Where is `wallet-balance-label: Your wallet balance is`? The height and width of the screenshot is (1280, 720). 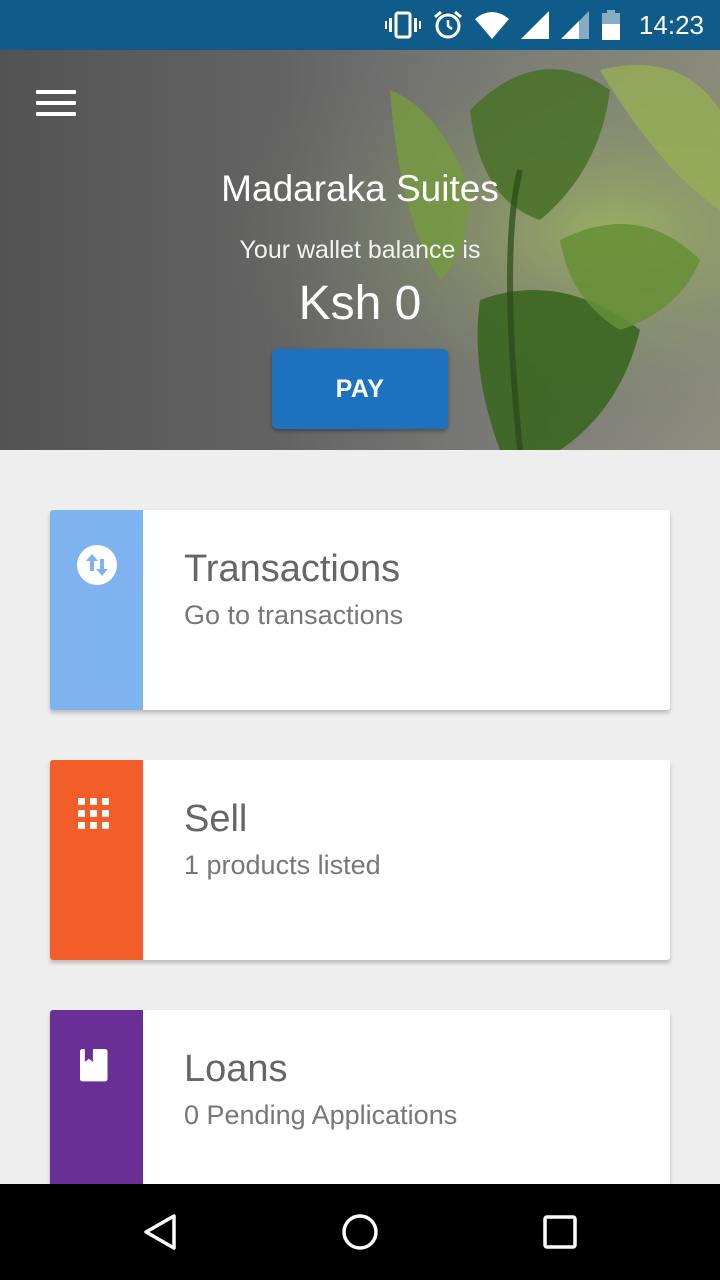
wallet-balance-label: Your wallet balance is is located at coordinates (360, 250).